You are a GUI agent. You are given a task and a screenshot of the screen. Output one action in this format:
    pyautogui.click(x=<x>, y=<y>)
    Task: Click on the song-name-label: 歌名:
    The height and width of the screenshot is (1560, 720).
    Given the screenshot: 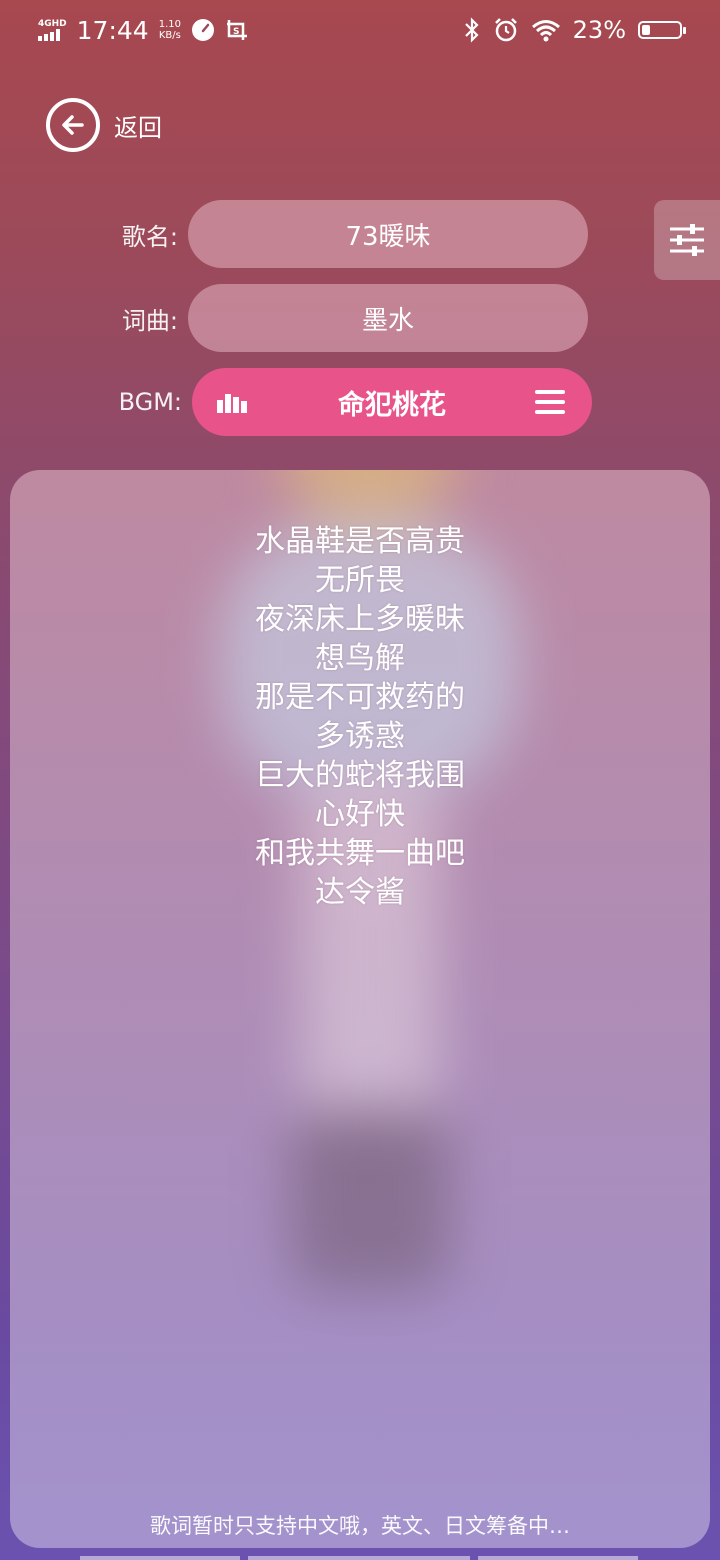 What is the action you would take?
    pyautogui.click(x=149, y=236)
    